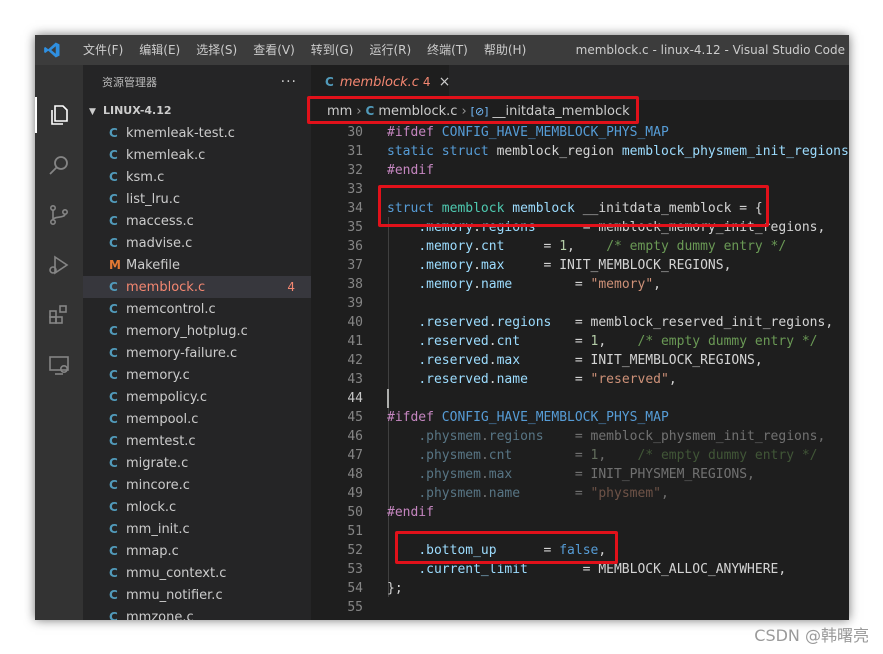 The height and width of the screenshot is (654, 883). What do you see at coordinates (103, 50) in the screenshot?
I see `menu-item: 文件(F)` at bounding box center [103, 50].